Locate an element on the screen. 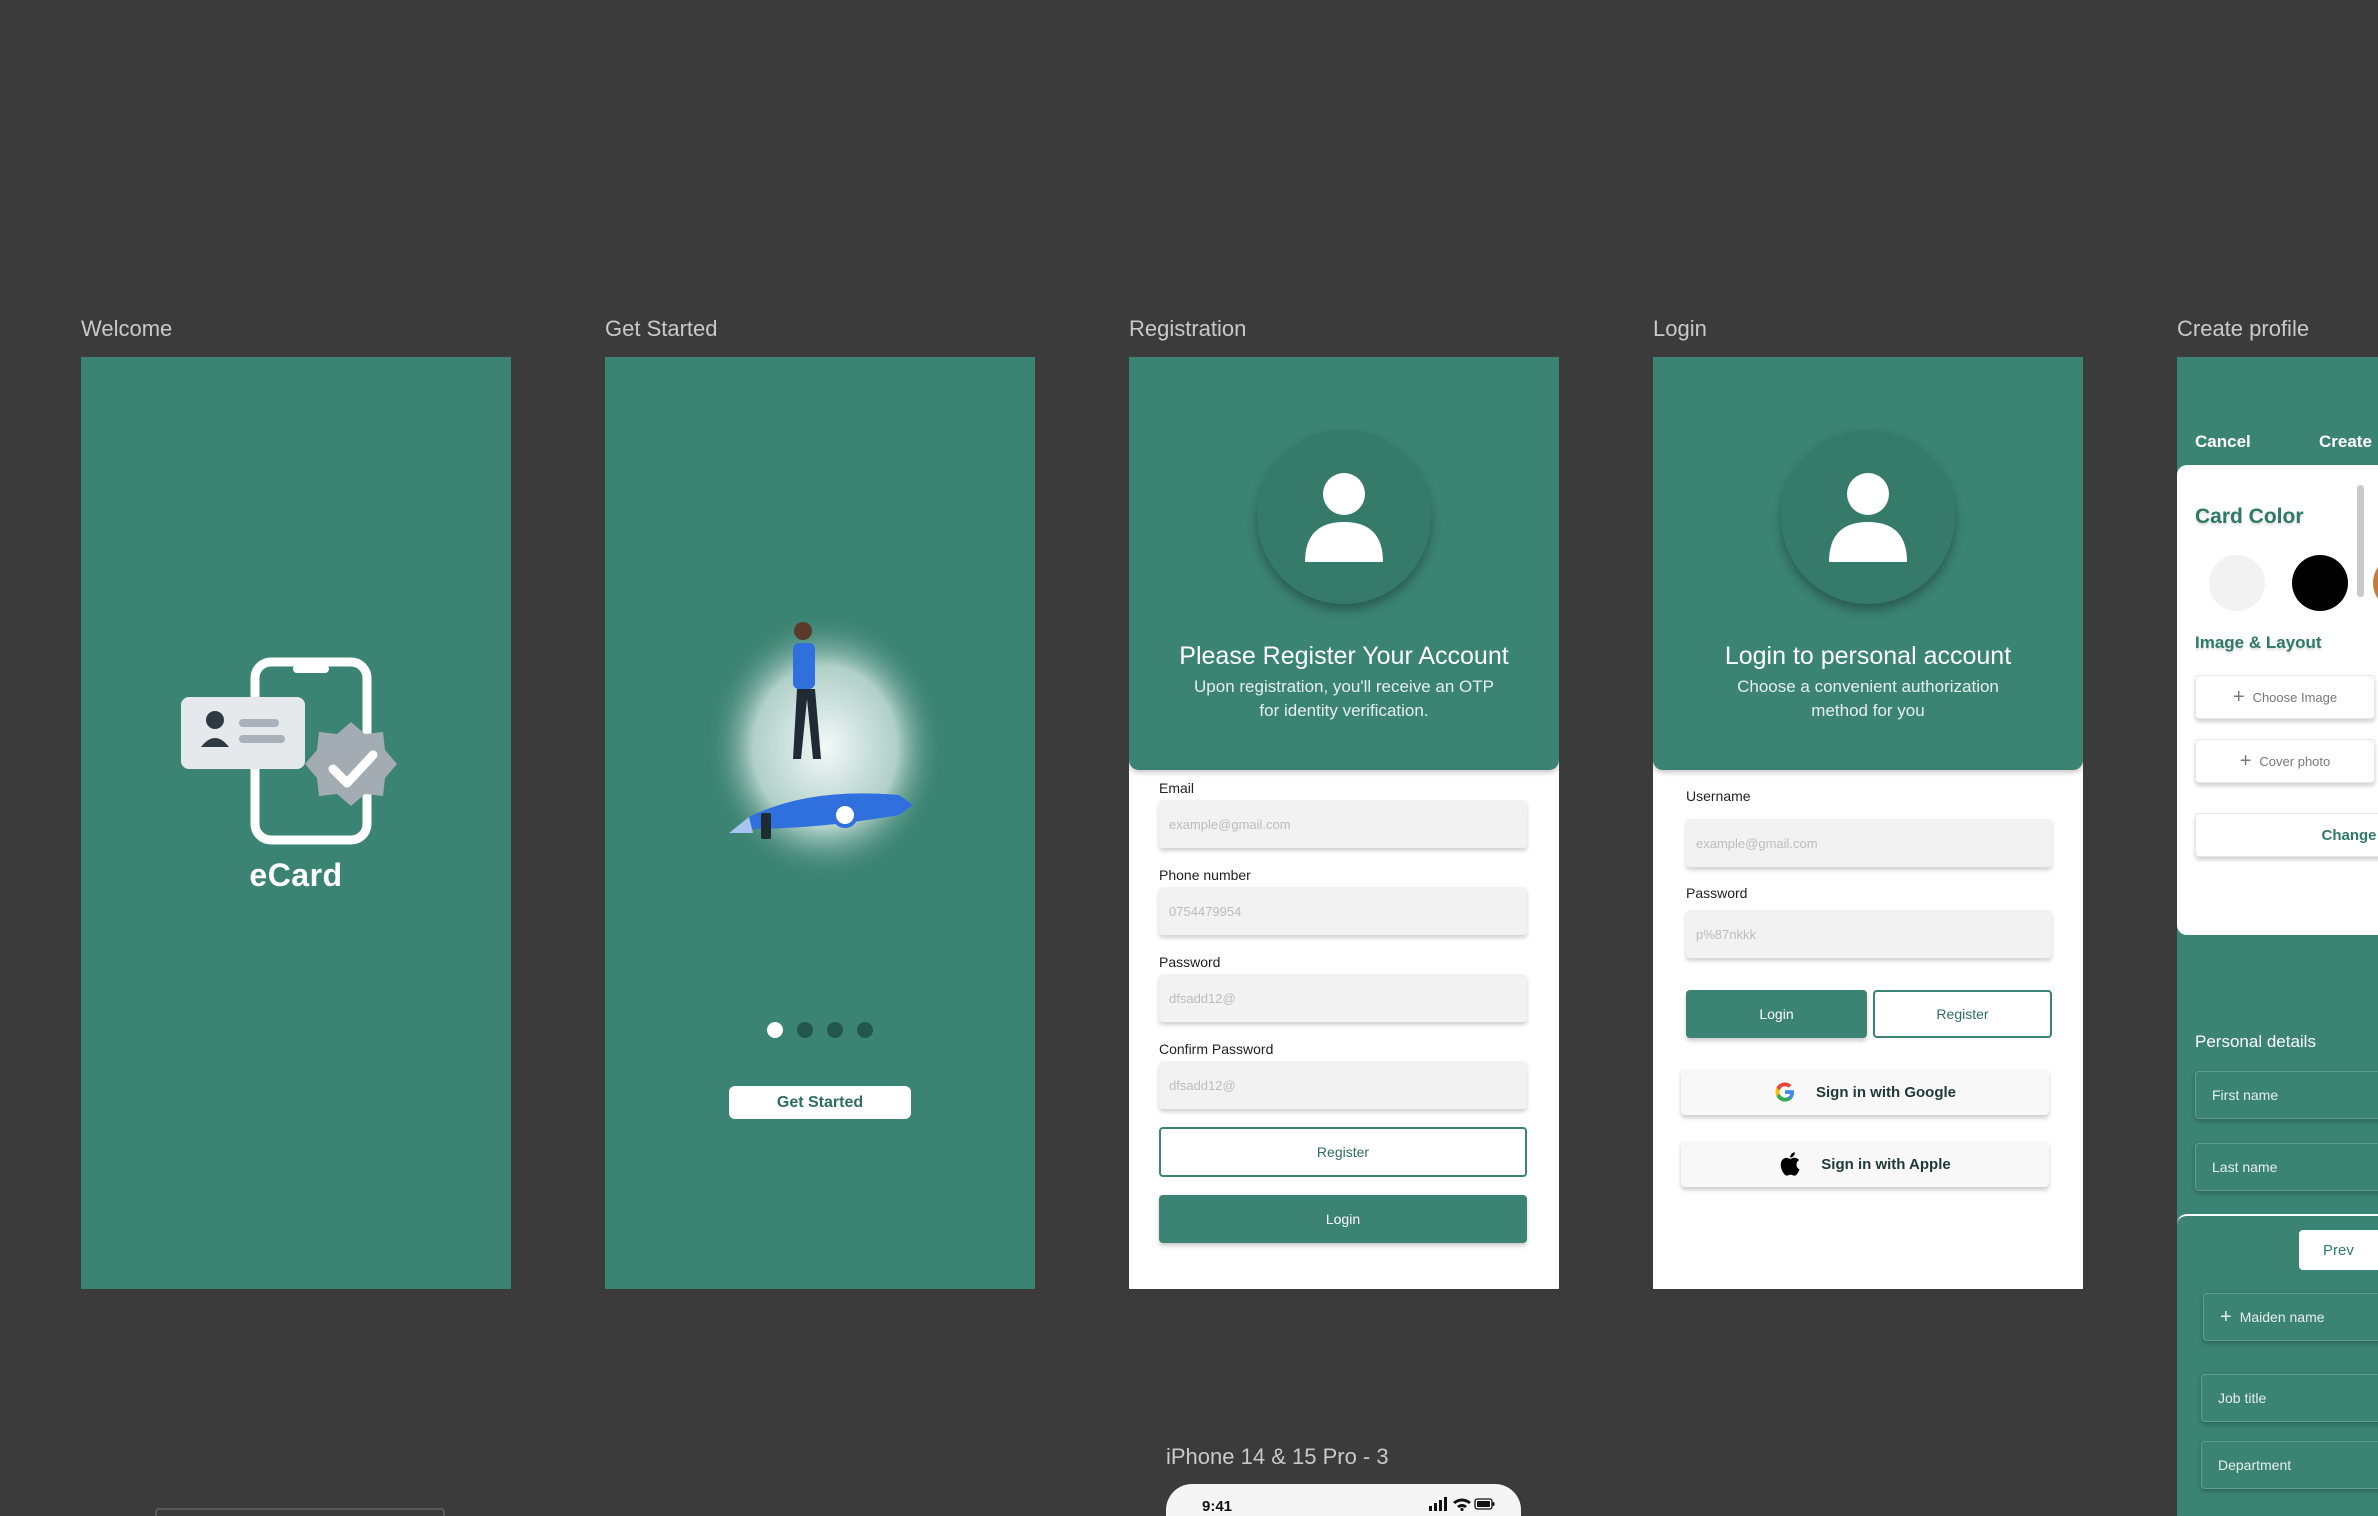  battery-icon is located at coordinates (1484, 1504).